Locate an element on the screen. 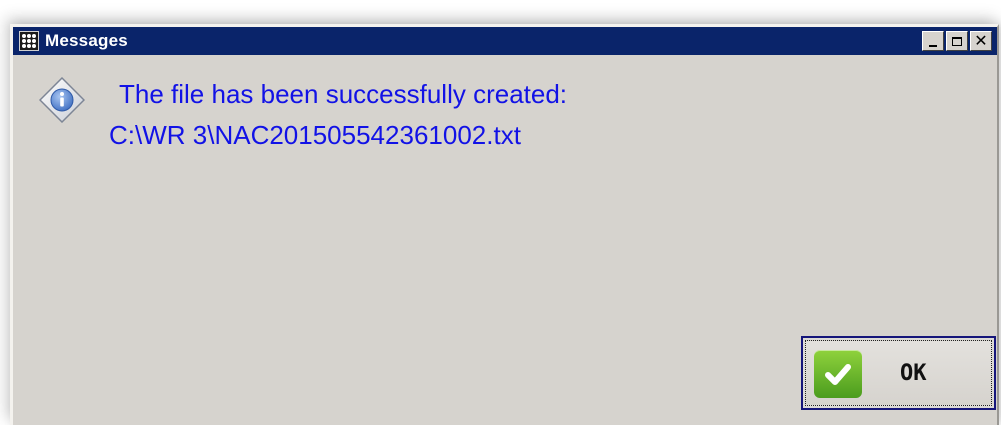 This screenshot has width=1001, height=425. minimize-icon is located at coordinates (933, 45).